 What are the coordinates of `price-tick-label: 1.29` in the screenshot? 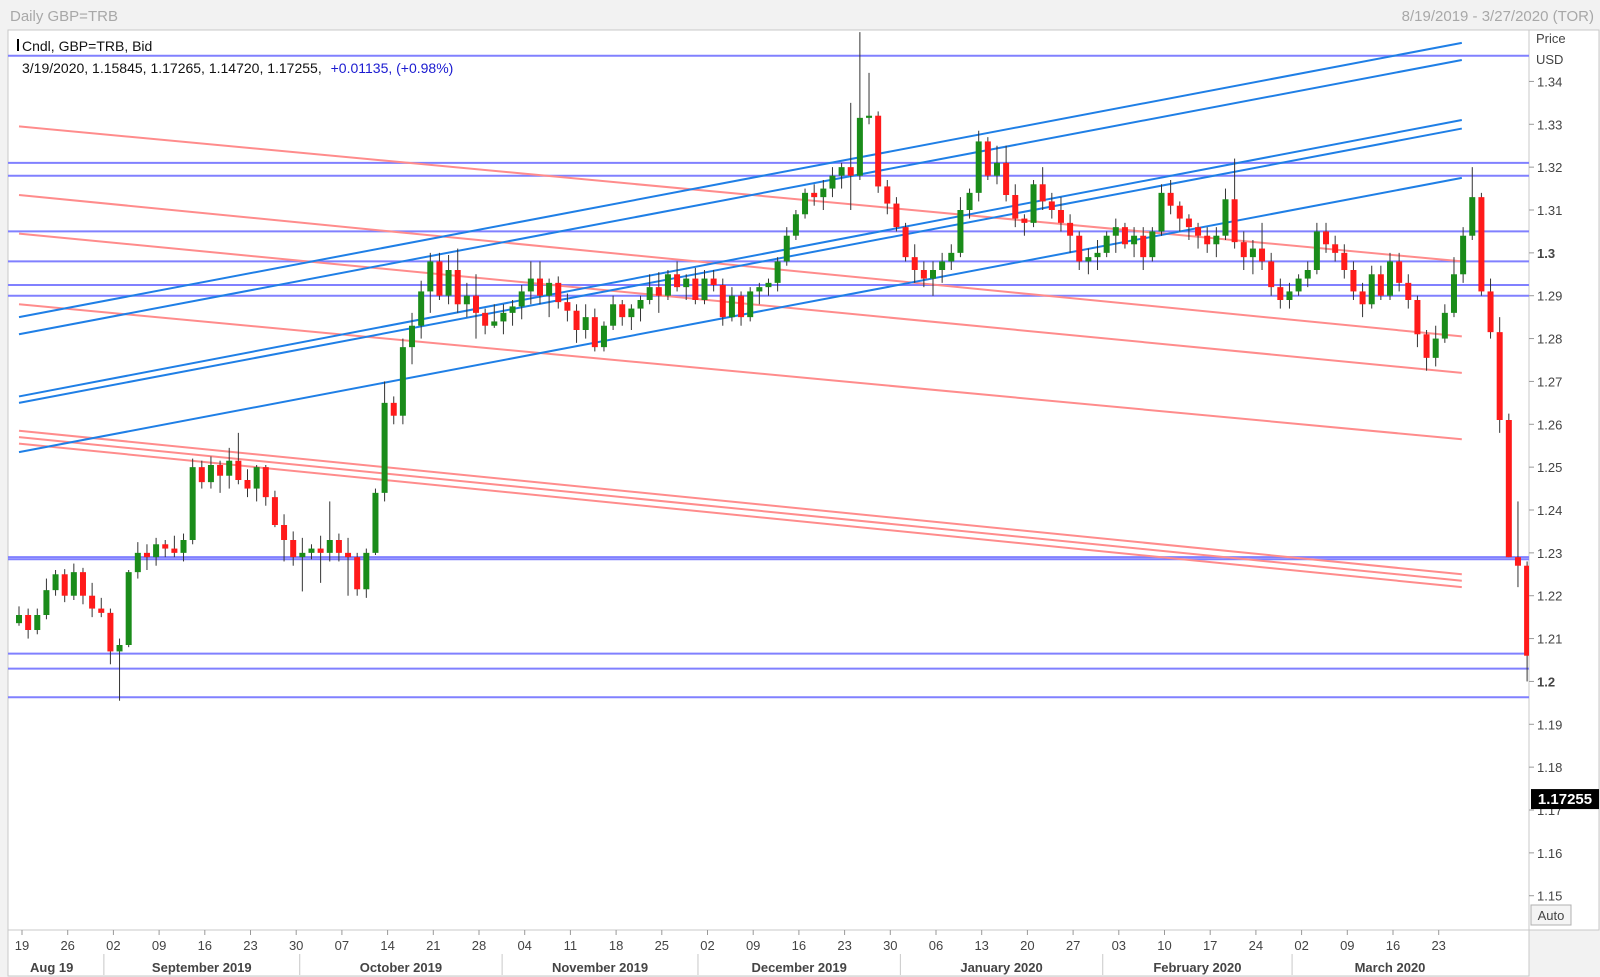 It's located at (1549, 296).